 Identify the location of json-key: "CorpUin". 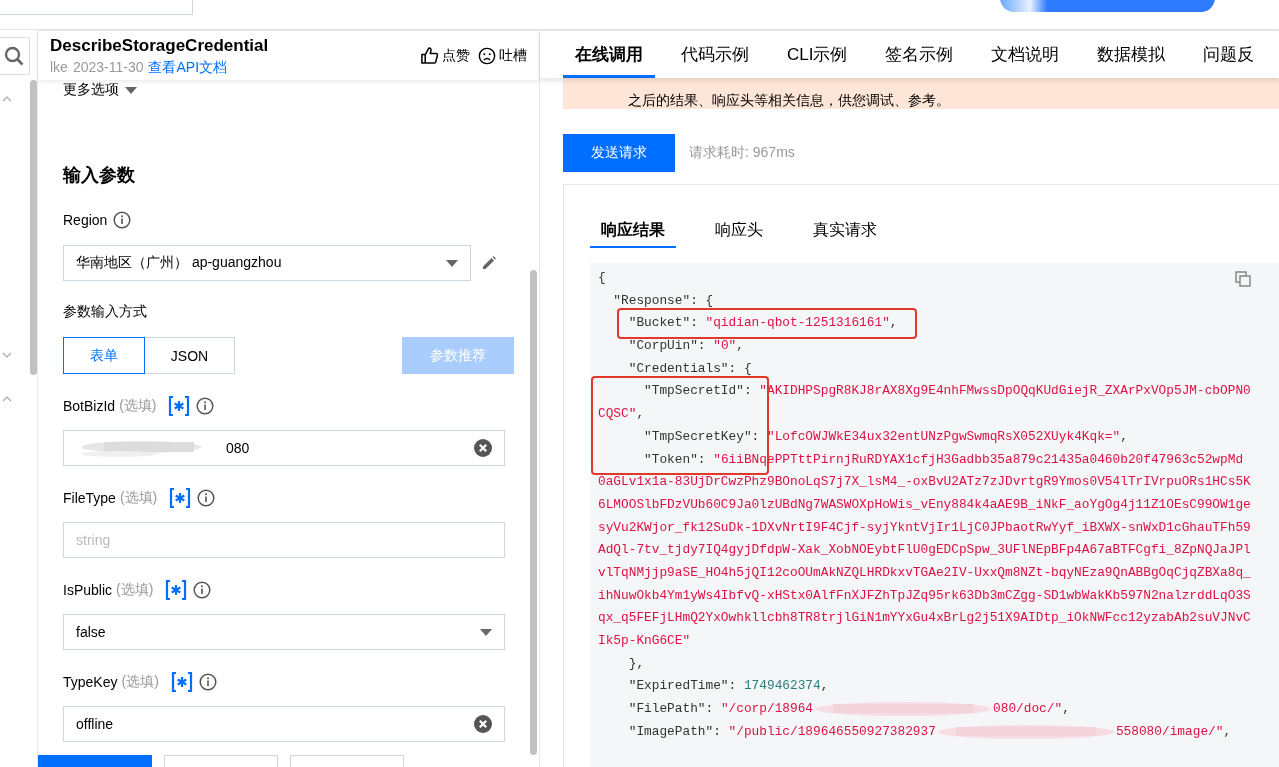
(648, 346).